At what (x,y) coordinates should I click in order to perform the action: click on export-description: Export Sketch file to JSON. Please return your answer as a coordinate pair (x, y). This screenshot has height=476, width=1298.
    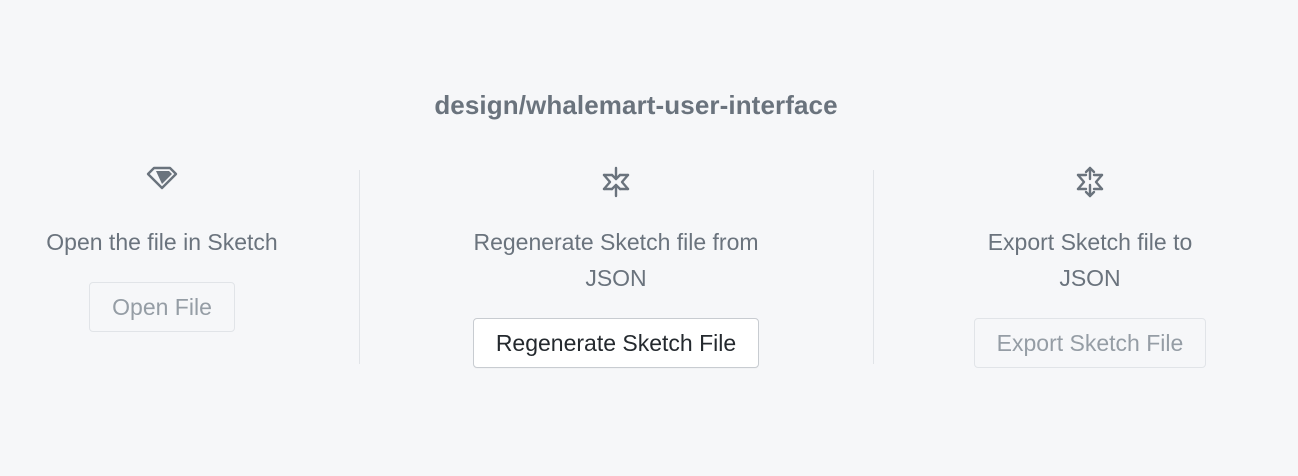
    Looking at the image, I should click on (1090, 260).